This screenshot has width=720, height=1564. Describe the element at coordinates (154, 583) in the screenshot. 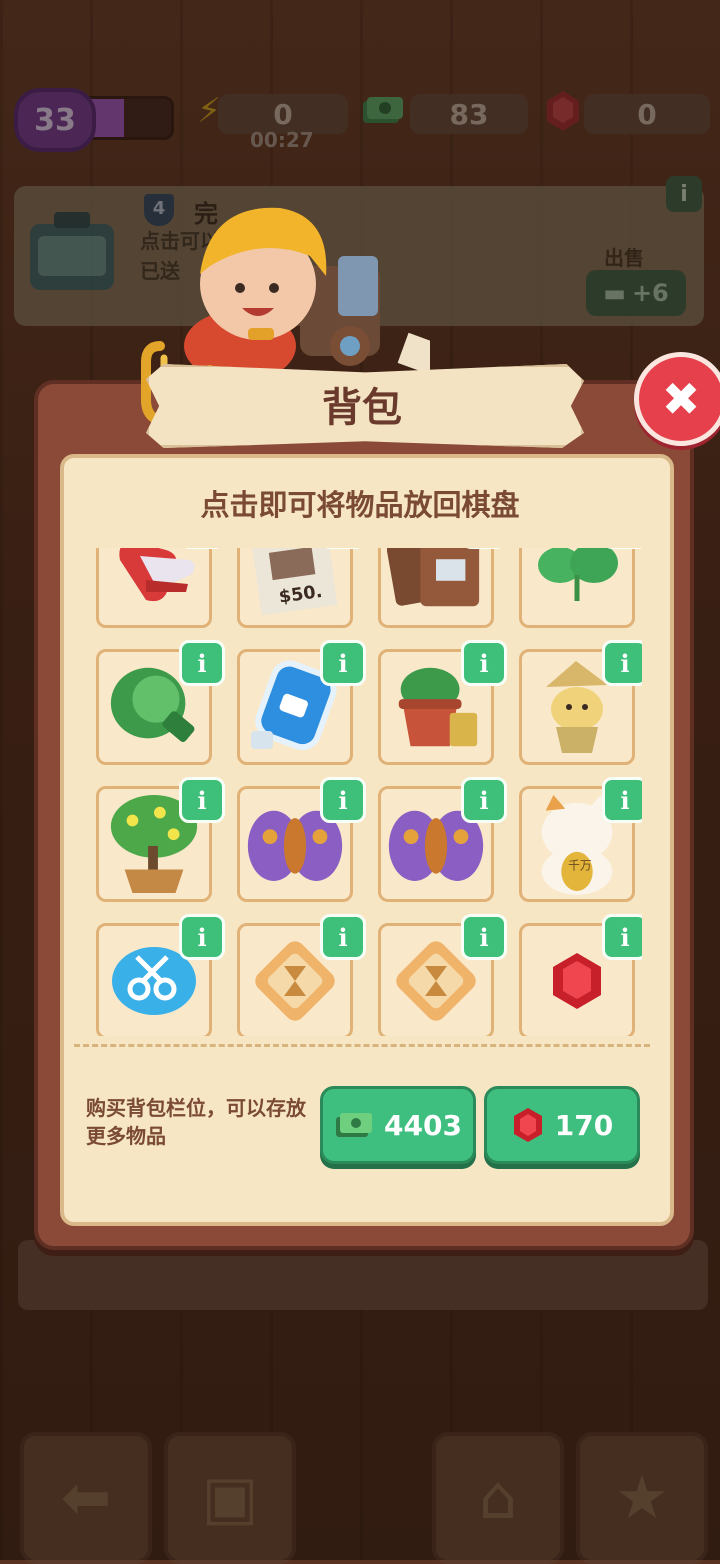

I see `gloves-icon` at that location.